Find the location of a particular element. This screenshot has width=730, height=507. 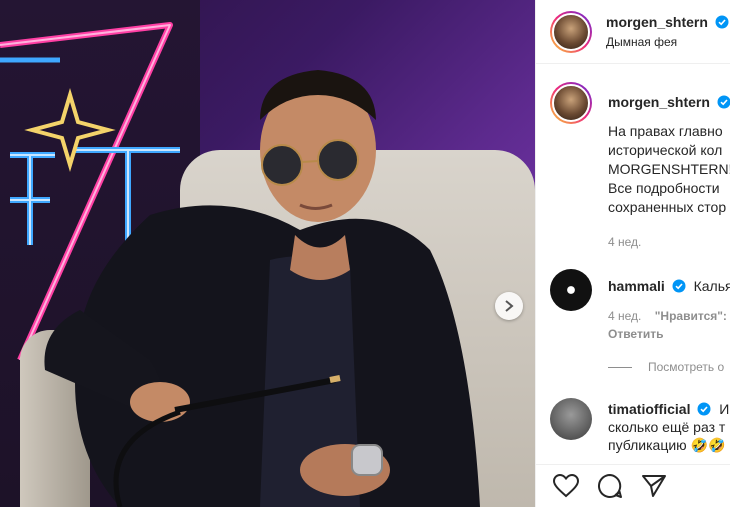

chevron-right-icon is located at coordinates (509, 306).